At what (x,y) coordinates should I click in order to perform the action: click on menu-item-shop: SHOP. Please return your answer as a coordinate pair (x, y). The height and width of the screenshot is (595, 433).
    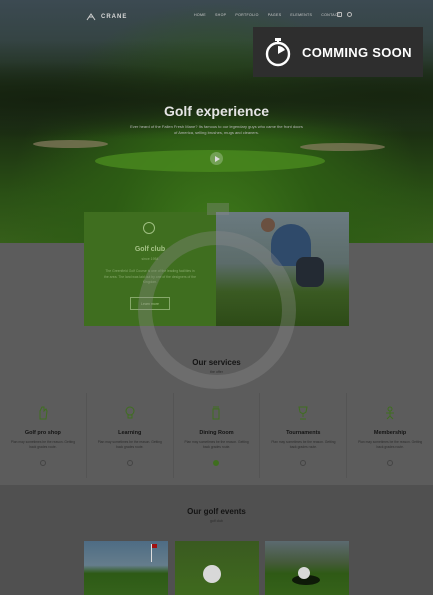
    Looking at the image, I should click on (220, 15).